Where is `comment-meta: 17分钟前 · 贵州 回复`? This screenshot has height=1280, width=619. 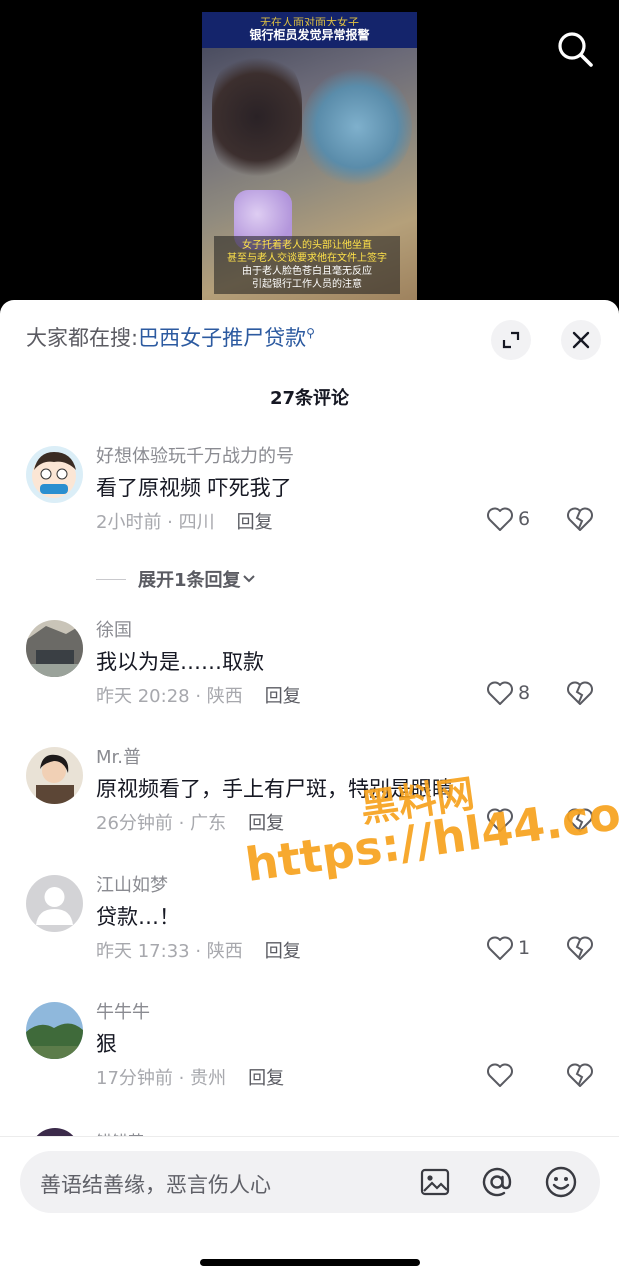
comment-meta: 17分钟前 · 贵州 回复 is located at coordinates (190, 1077).